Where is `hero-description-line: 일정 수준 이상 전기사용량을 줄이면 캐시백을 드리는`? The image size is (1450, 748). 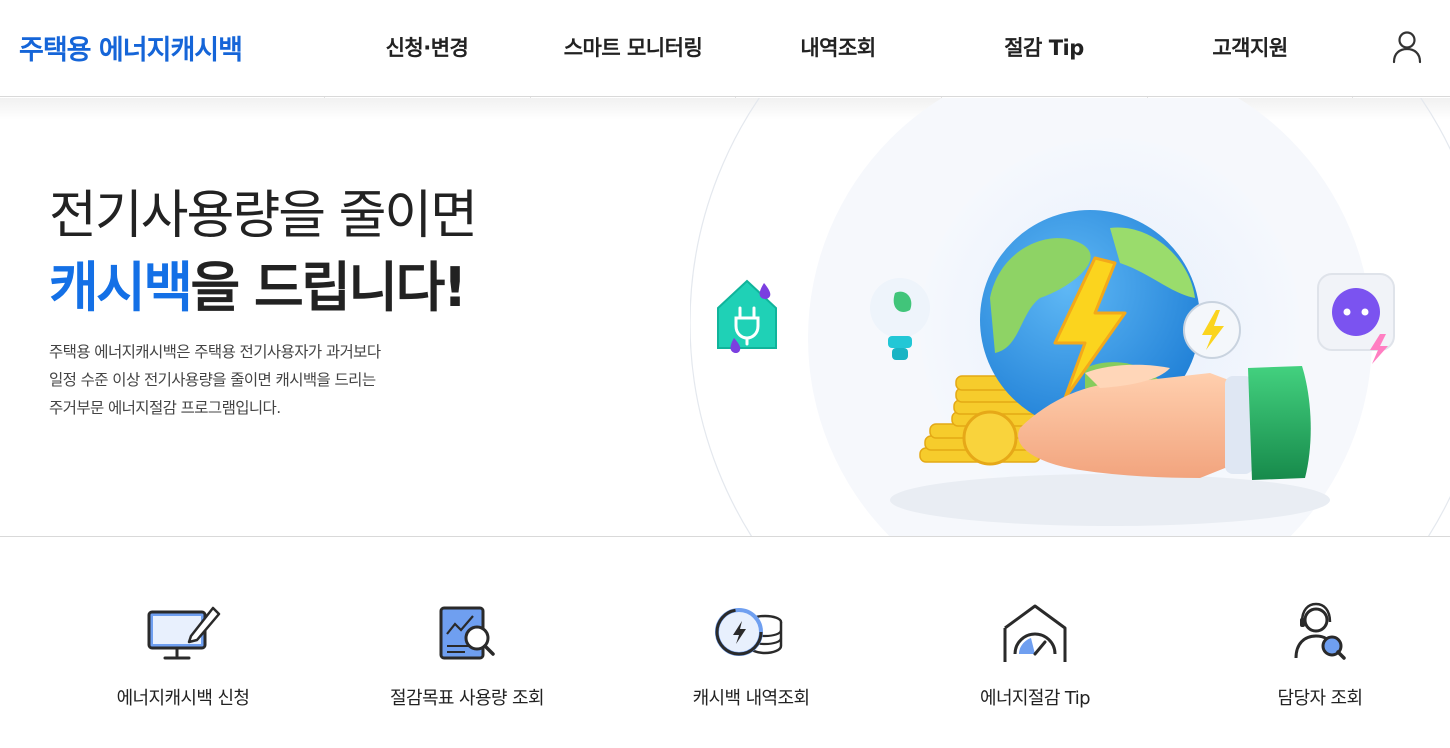 hero-description-line: 일정 수준 이상 전기사용량을 줄이면 캐시백을 드리는 is located at coordinates (212, 380).